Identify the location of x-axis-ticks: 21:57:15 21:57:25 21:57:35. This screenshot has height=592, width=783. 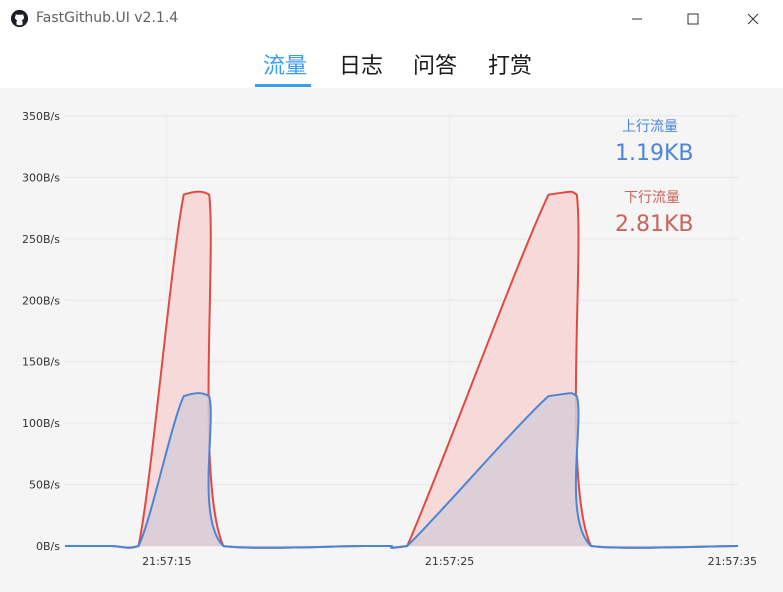
(449, 561).